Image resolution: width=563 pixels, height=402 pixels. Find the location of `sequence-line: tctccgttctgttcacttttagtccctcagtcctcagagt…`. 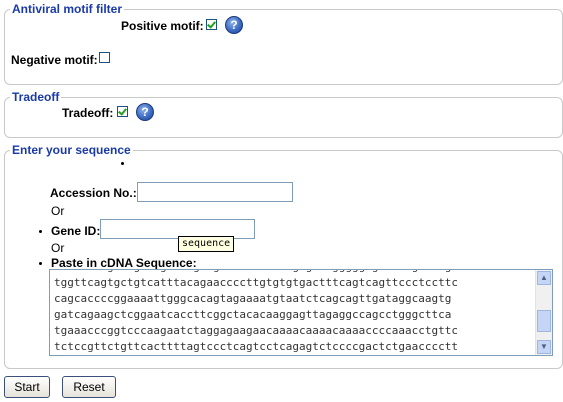

sequence-line: tctccgttctgttcacttttagtccctcagtcctcagagt… is located at coordinates (256, 346).